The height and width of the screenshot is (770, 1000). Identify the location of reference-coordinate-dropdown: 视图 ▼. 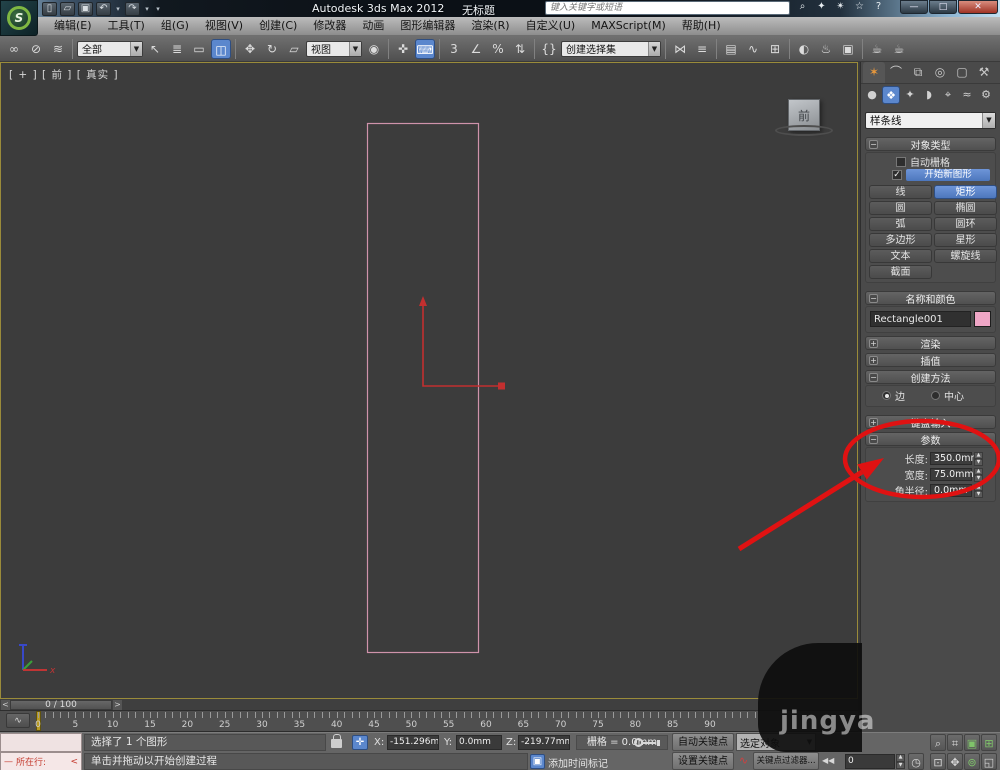
(334, 48).